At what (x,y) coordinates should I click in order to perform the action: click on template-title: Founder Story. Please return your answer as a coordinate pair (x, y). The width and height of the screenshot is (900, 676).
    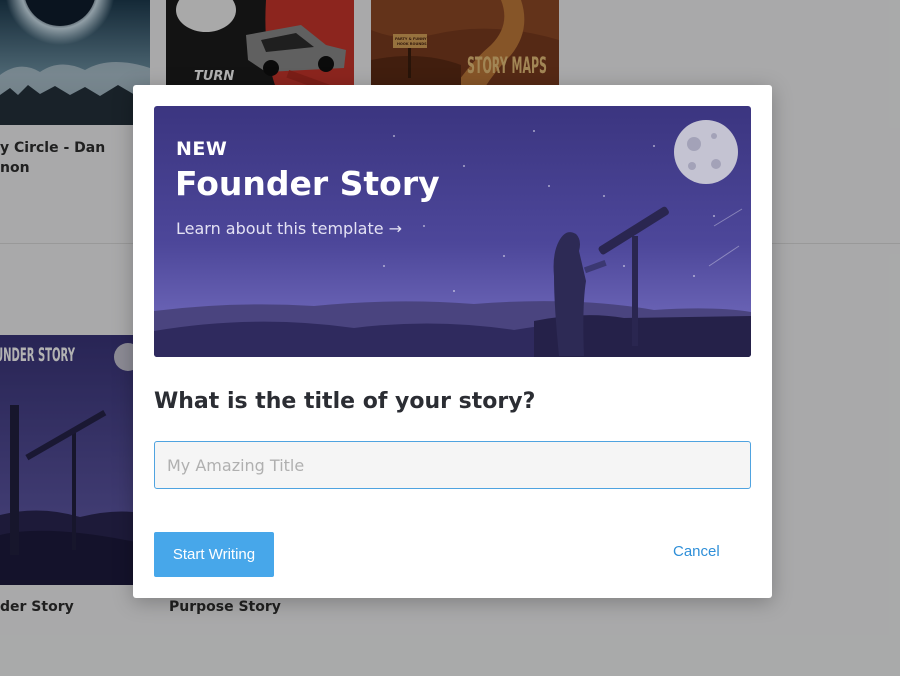
    Looking at the image, I should click on (307, 183).